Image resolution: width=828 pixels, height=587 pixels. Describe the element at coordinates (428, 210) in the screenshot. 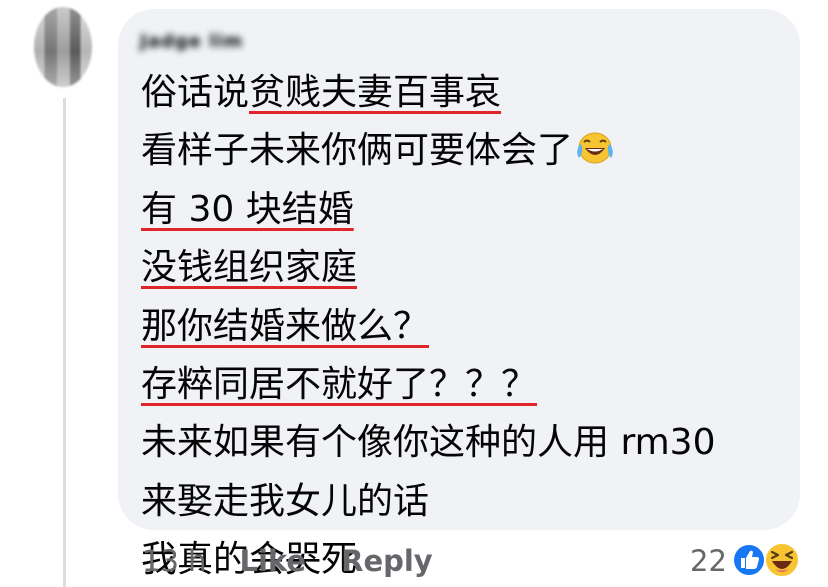

I see `comment-line: 有 30 块结婚` at that location.